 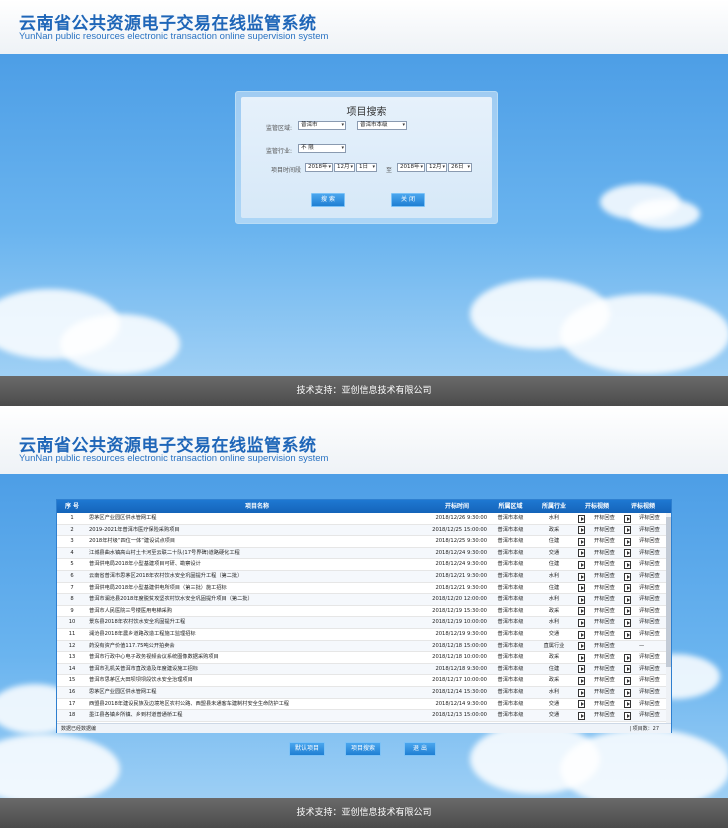 What do you see at coordinates (344, 167) in the screenshot?
I see `start-month-select: 12月 ▾` at bounding box center [344, 167].